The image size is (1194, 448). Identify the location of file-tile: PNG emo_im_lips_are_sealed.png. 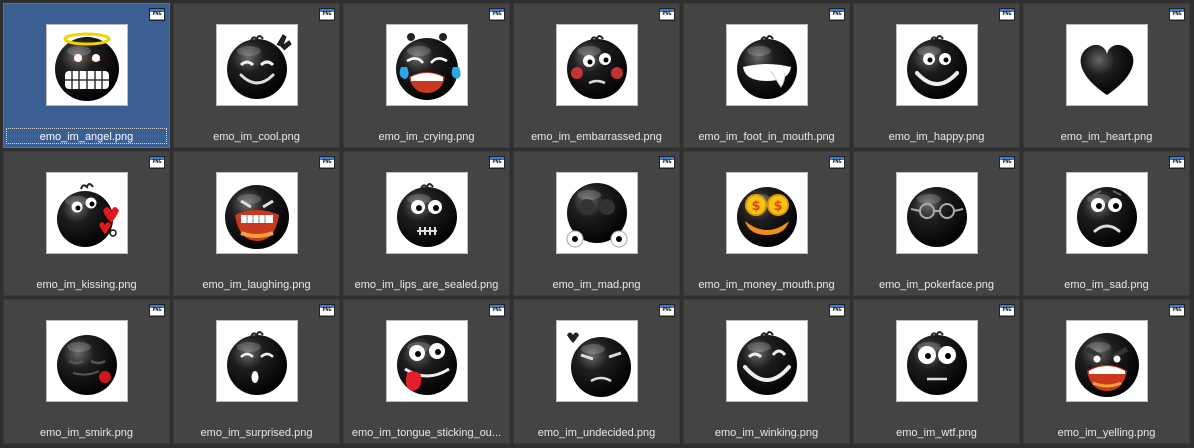
(426, 223).